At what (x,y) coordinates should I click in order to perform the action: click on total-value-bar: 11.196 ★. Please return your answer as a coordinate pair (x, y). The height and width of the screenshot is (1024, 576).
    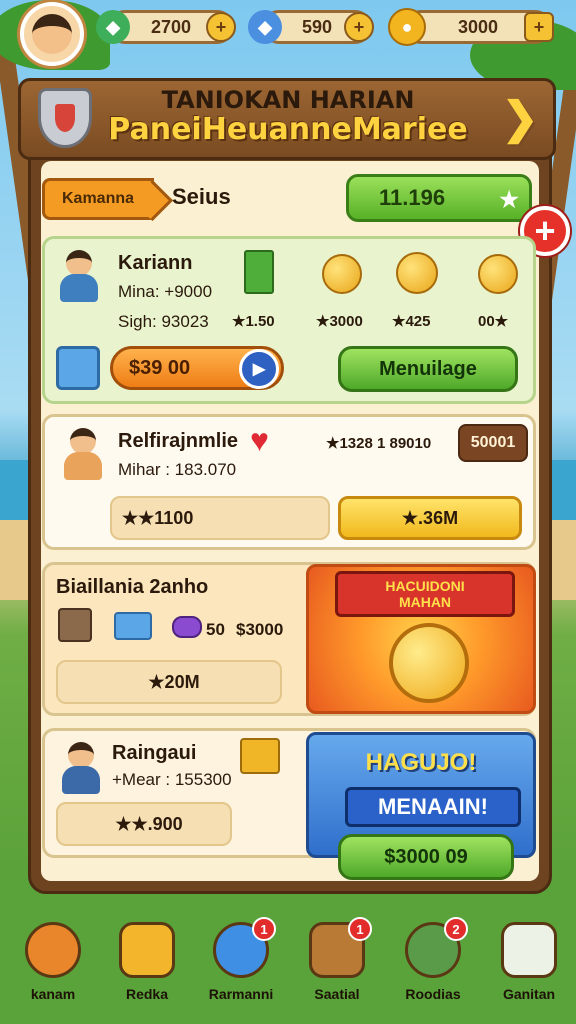
    Looking at the image, I should click on (439, 198).